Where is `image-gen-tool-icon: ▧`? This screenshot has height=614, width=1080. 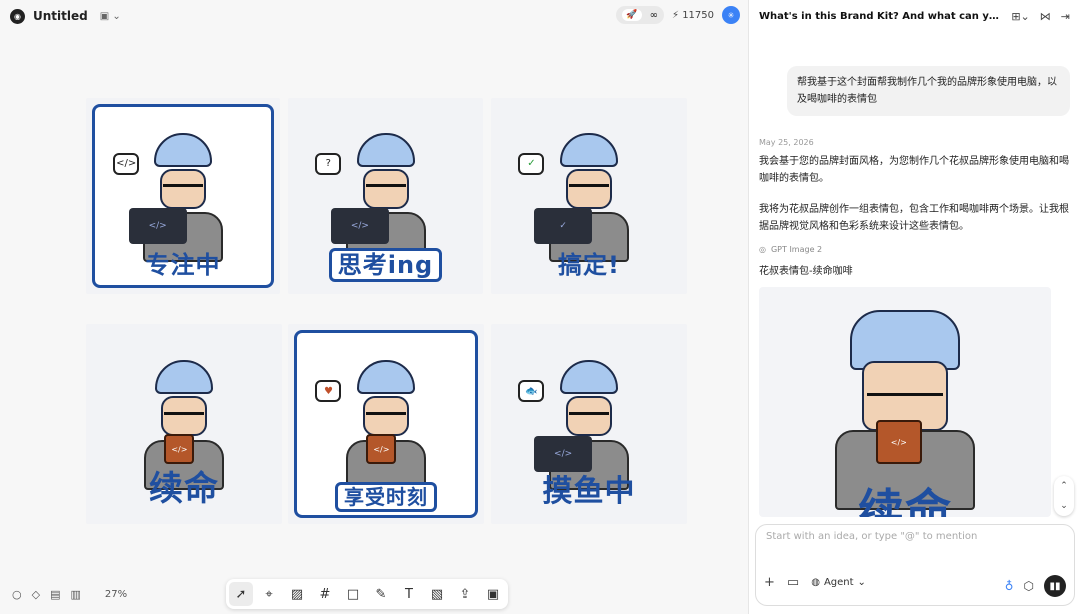 image-gen-tool-icon: ▧ is located at coordinates (437, 594).